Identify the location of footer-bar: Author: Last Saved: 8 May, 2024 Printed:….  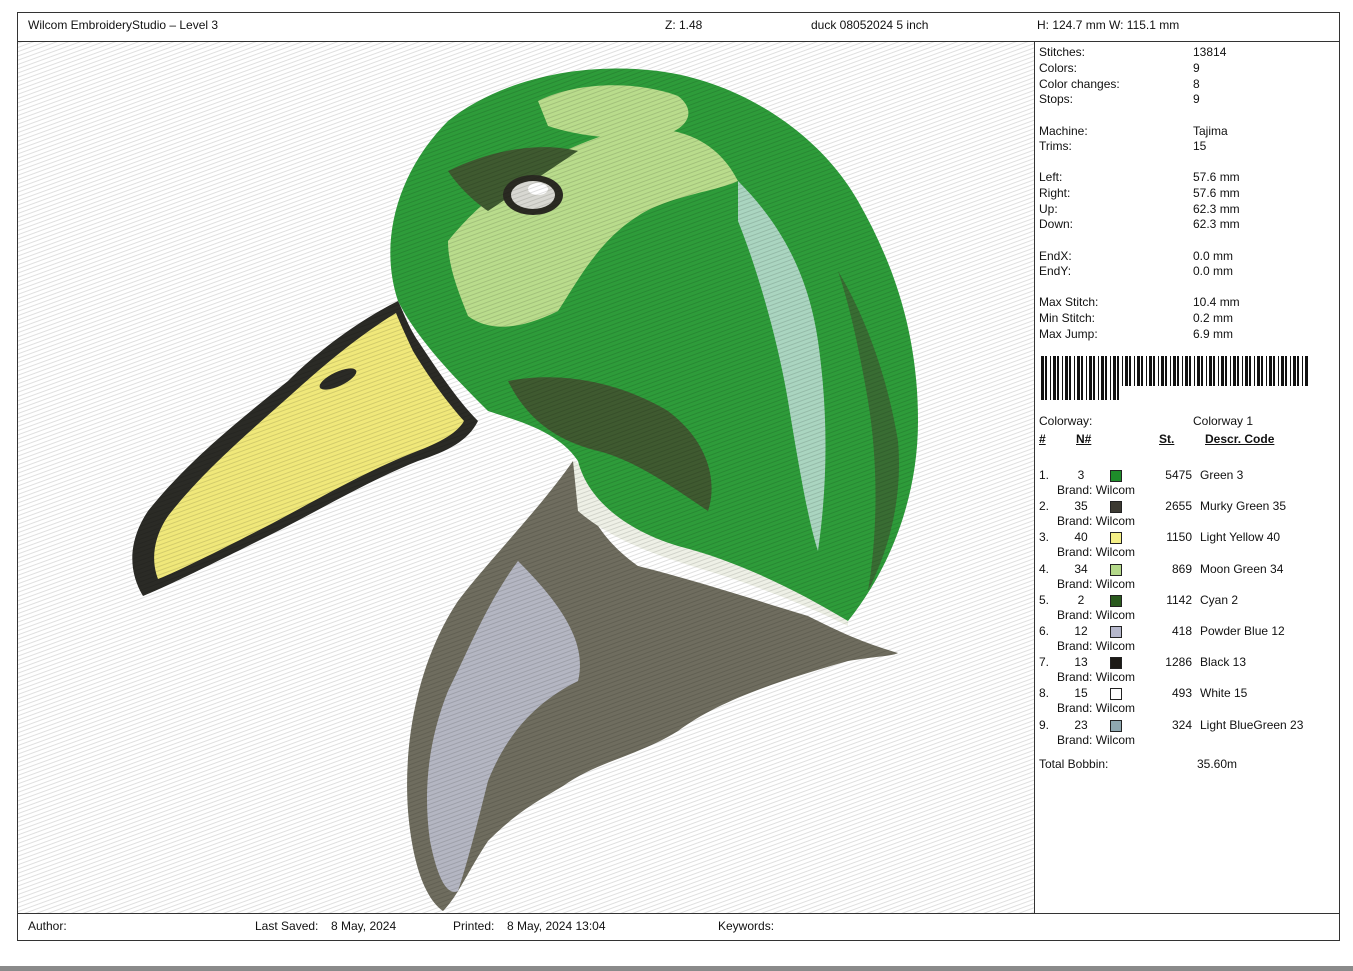
(678, 926).